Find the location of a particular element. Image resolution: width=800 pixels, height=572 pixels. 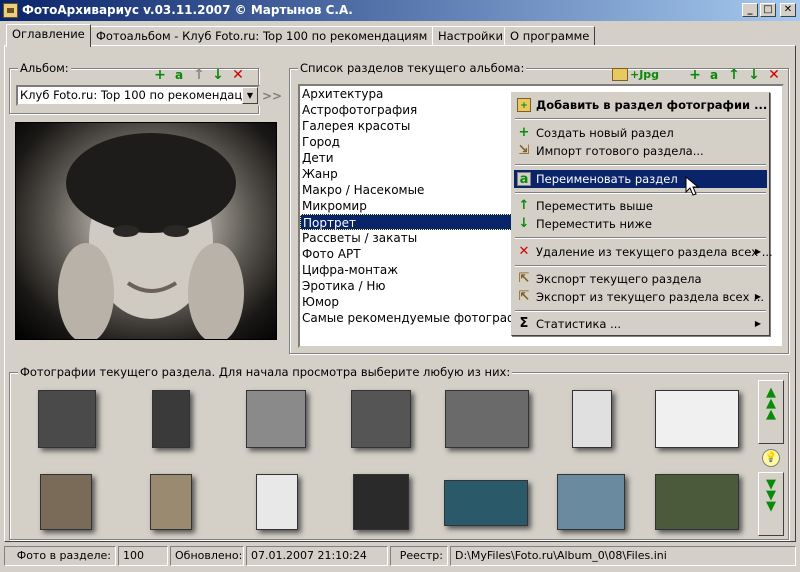

updated-value: 07.01.2007 21:10:24 is located at coordinates (317, 556).